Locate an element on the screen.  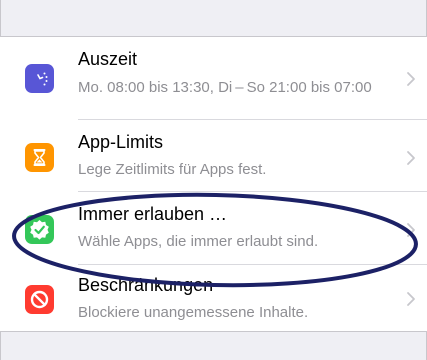
restrictions-title: Beschränkungen is located at coordinates (146, 285).